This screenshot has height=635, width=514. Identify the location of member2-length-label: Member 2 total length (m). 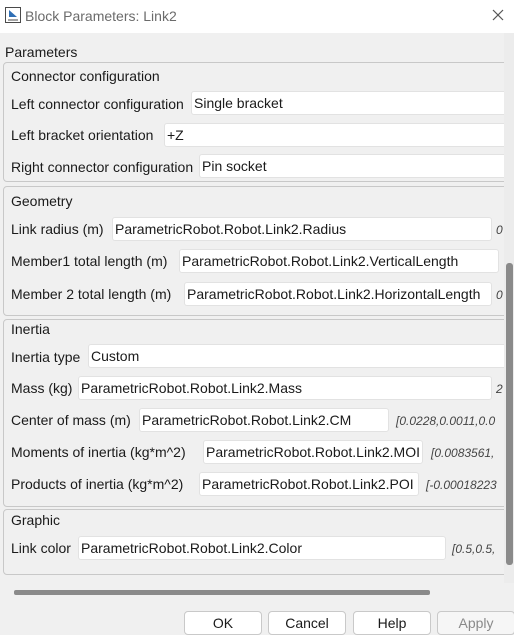
(91, 294).